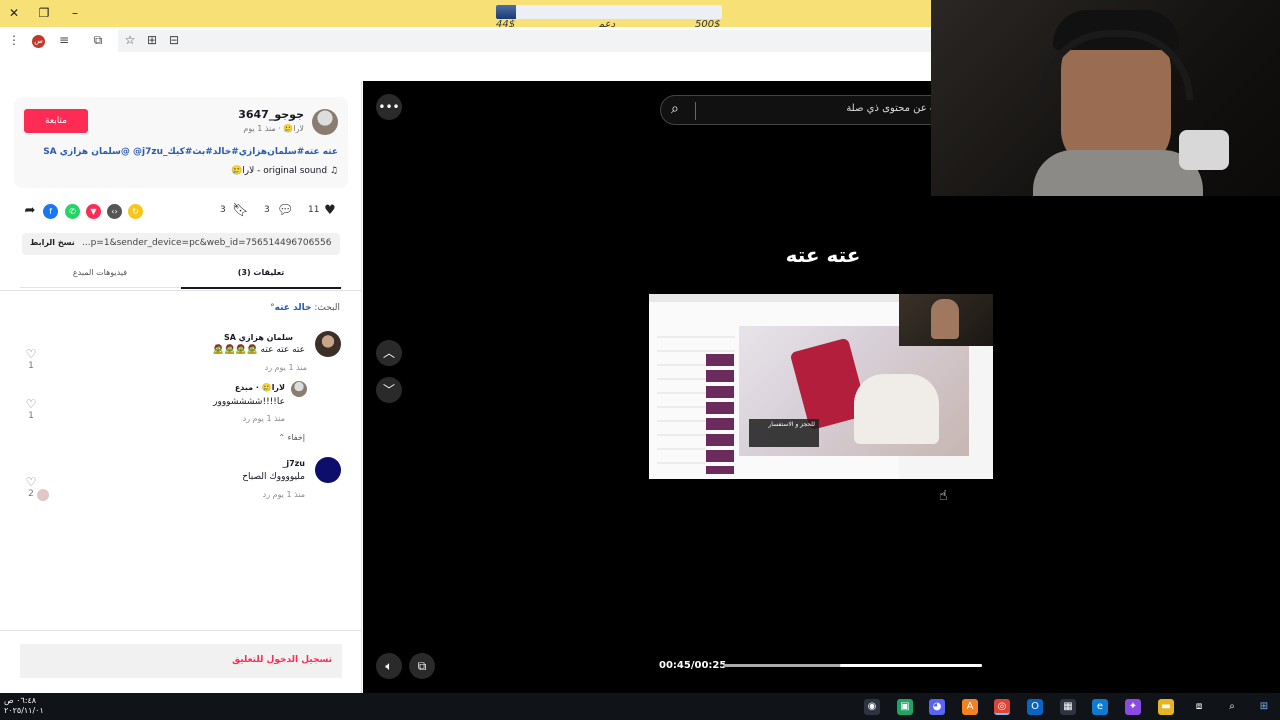 The image size is (1280, 720). Describe the element at coordinates (823, 255) in the screenshot. I see `video-title: عته عته` at that location.